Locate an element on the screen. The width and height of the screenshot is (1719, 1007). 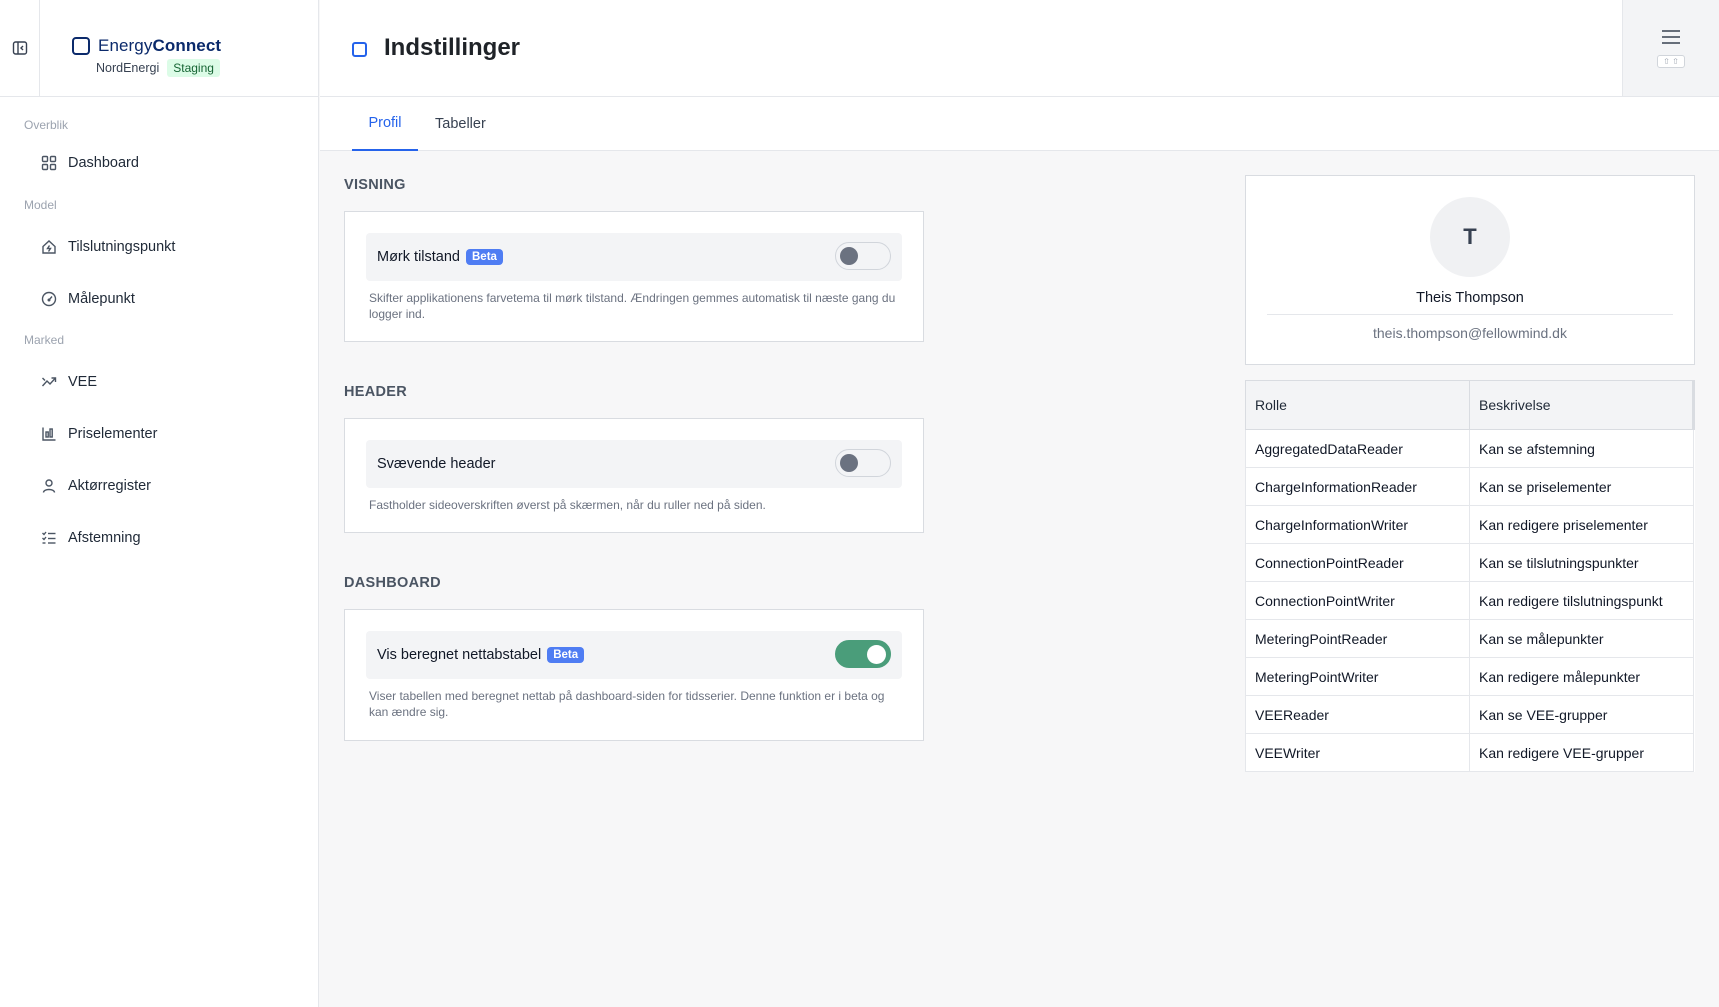
sidebar-item-label: Dashboard is located at coordinates (103, 163).